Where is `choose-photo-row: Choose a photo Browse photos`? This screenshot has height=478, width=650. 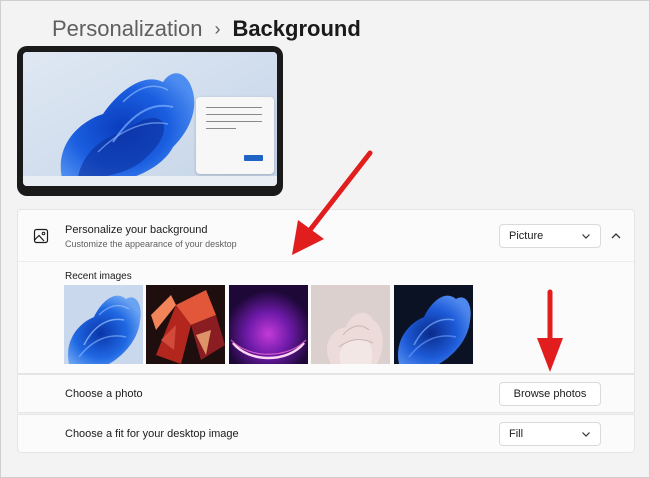 choose-photo-row: Choose a photo Browse photos is located at coordinates (326, 393).